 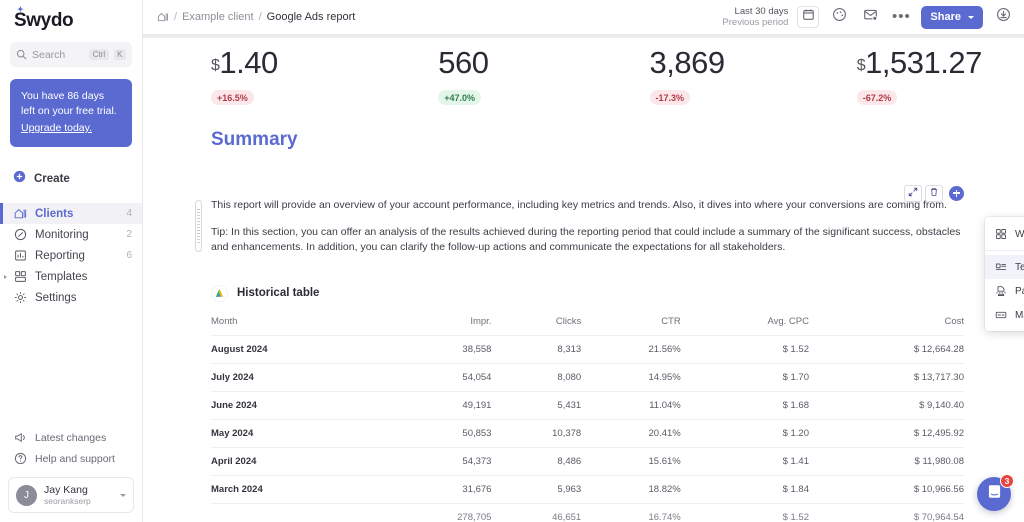 I want to click on menu-item-label: Widget or KPI, so click(x=1019, y=234).